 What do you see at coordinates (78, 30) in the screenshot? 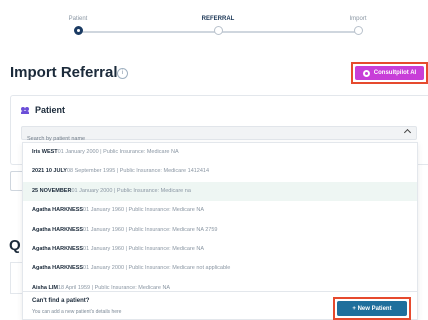
I see `step-patient-dot` at bounding box center [78, 30].